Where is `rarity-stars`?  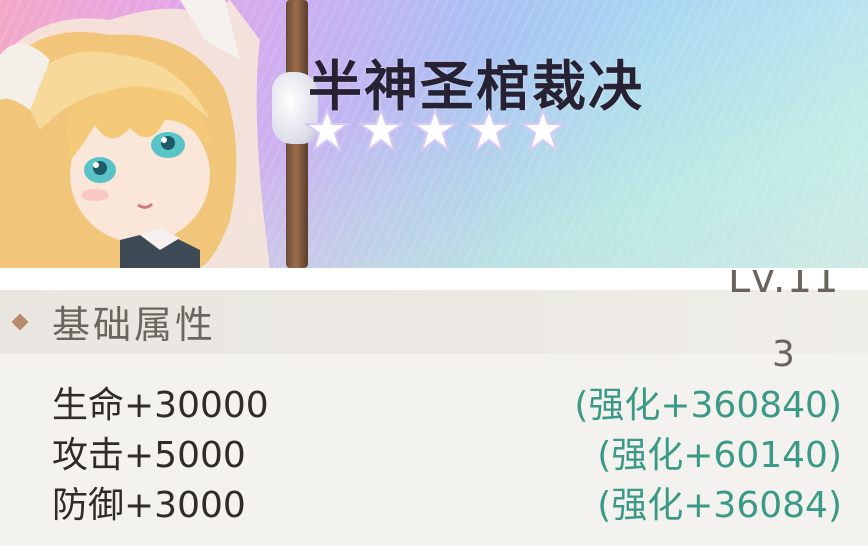 rarity-stars is located at coordinates (435, 131).